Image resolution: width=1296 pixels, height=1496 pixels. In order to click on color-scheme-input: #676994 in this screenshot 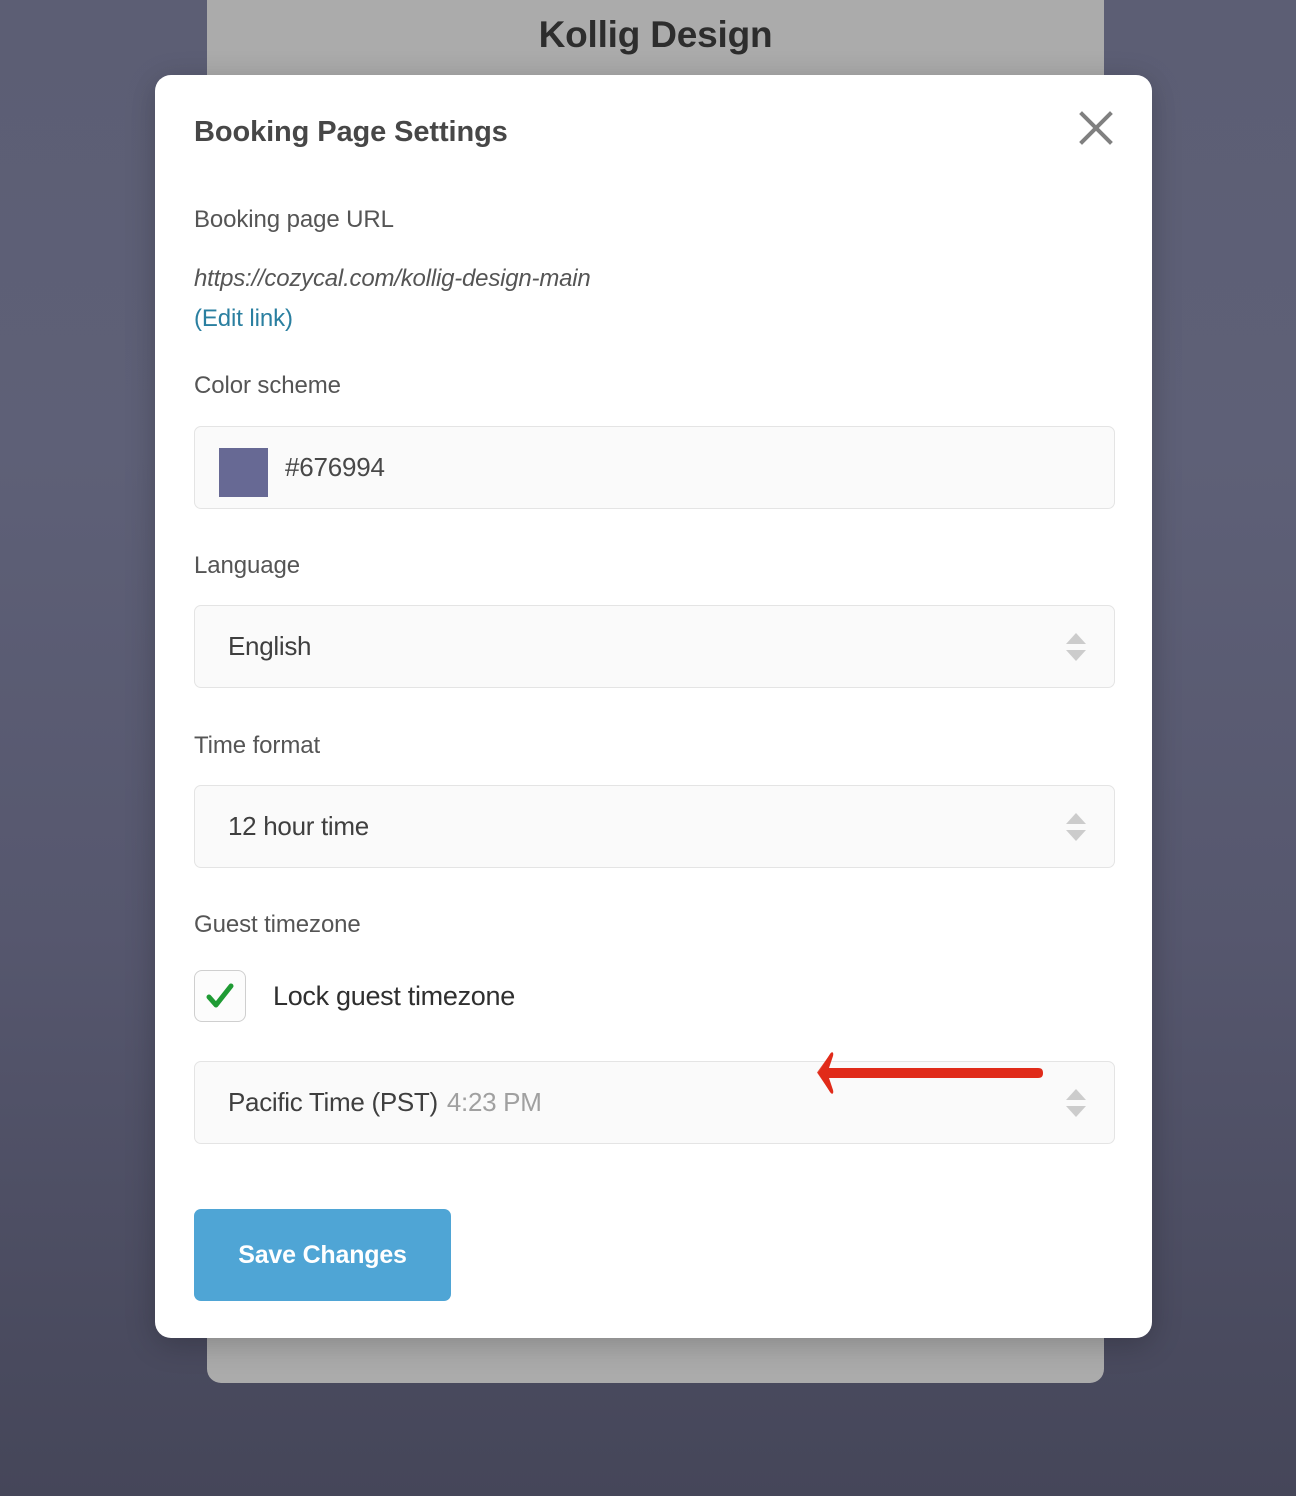, I will do `click(654, 467)`.